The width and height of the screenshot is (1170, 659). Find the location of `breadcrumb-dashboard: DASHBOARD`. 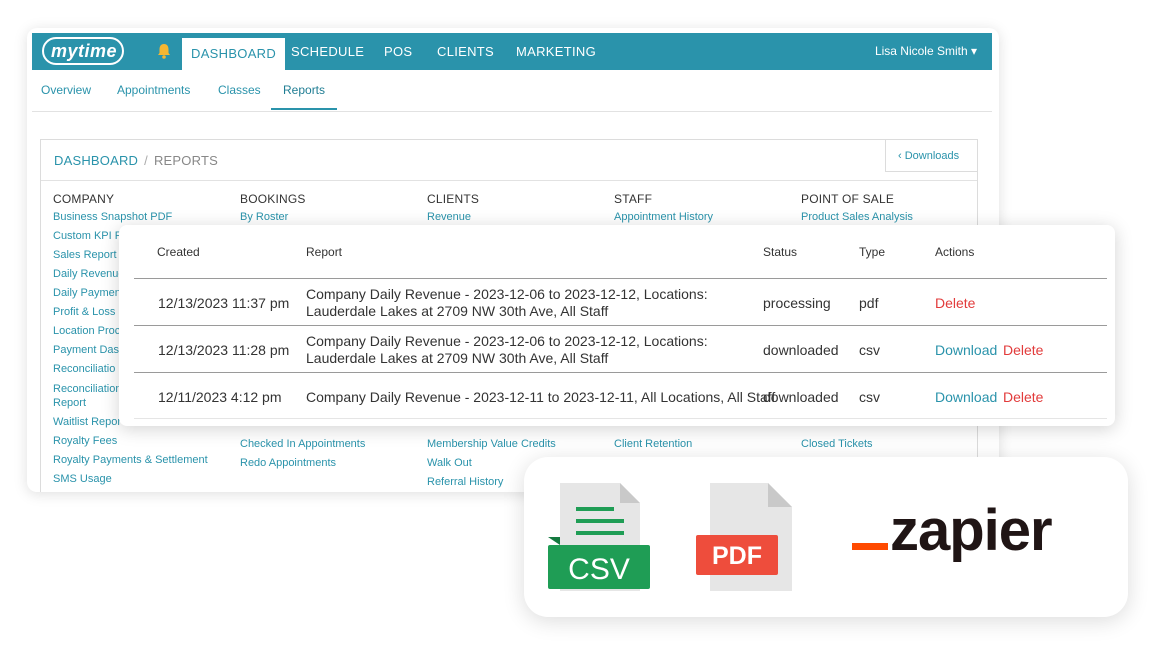

breadcrumb-dashboard: DASHBOARD is located at coordinates (96, 160).